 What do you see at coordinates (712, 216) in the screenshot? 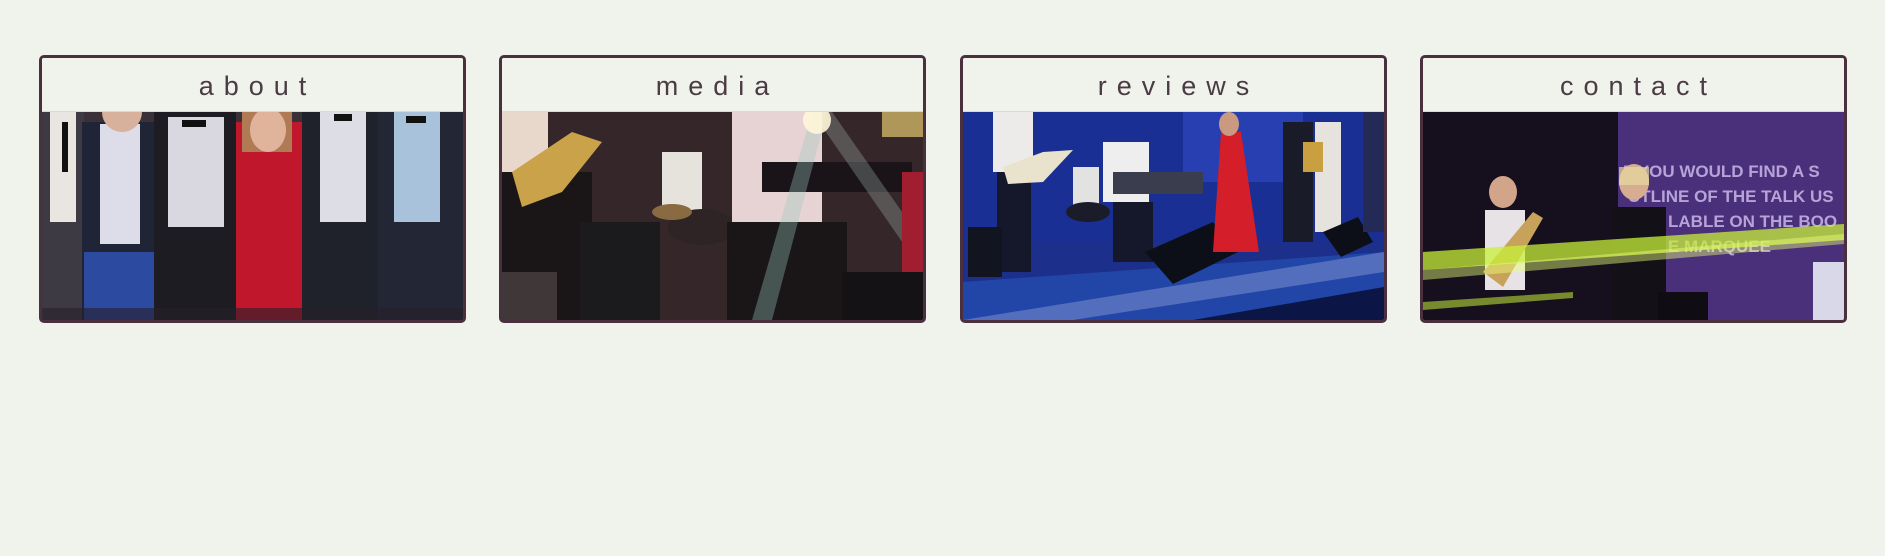
I see `band-performing-stage-lights` at bounding box center [712, 216].